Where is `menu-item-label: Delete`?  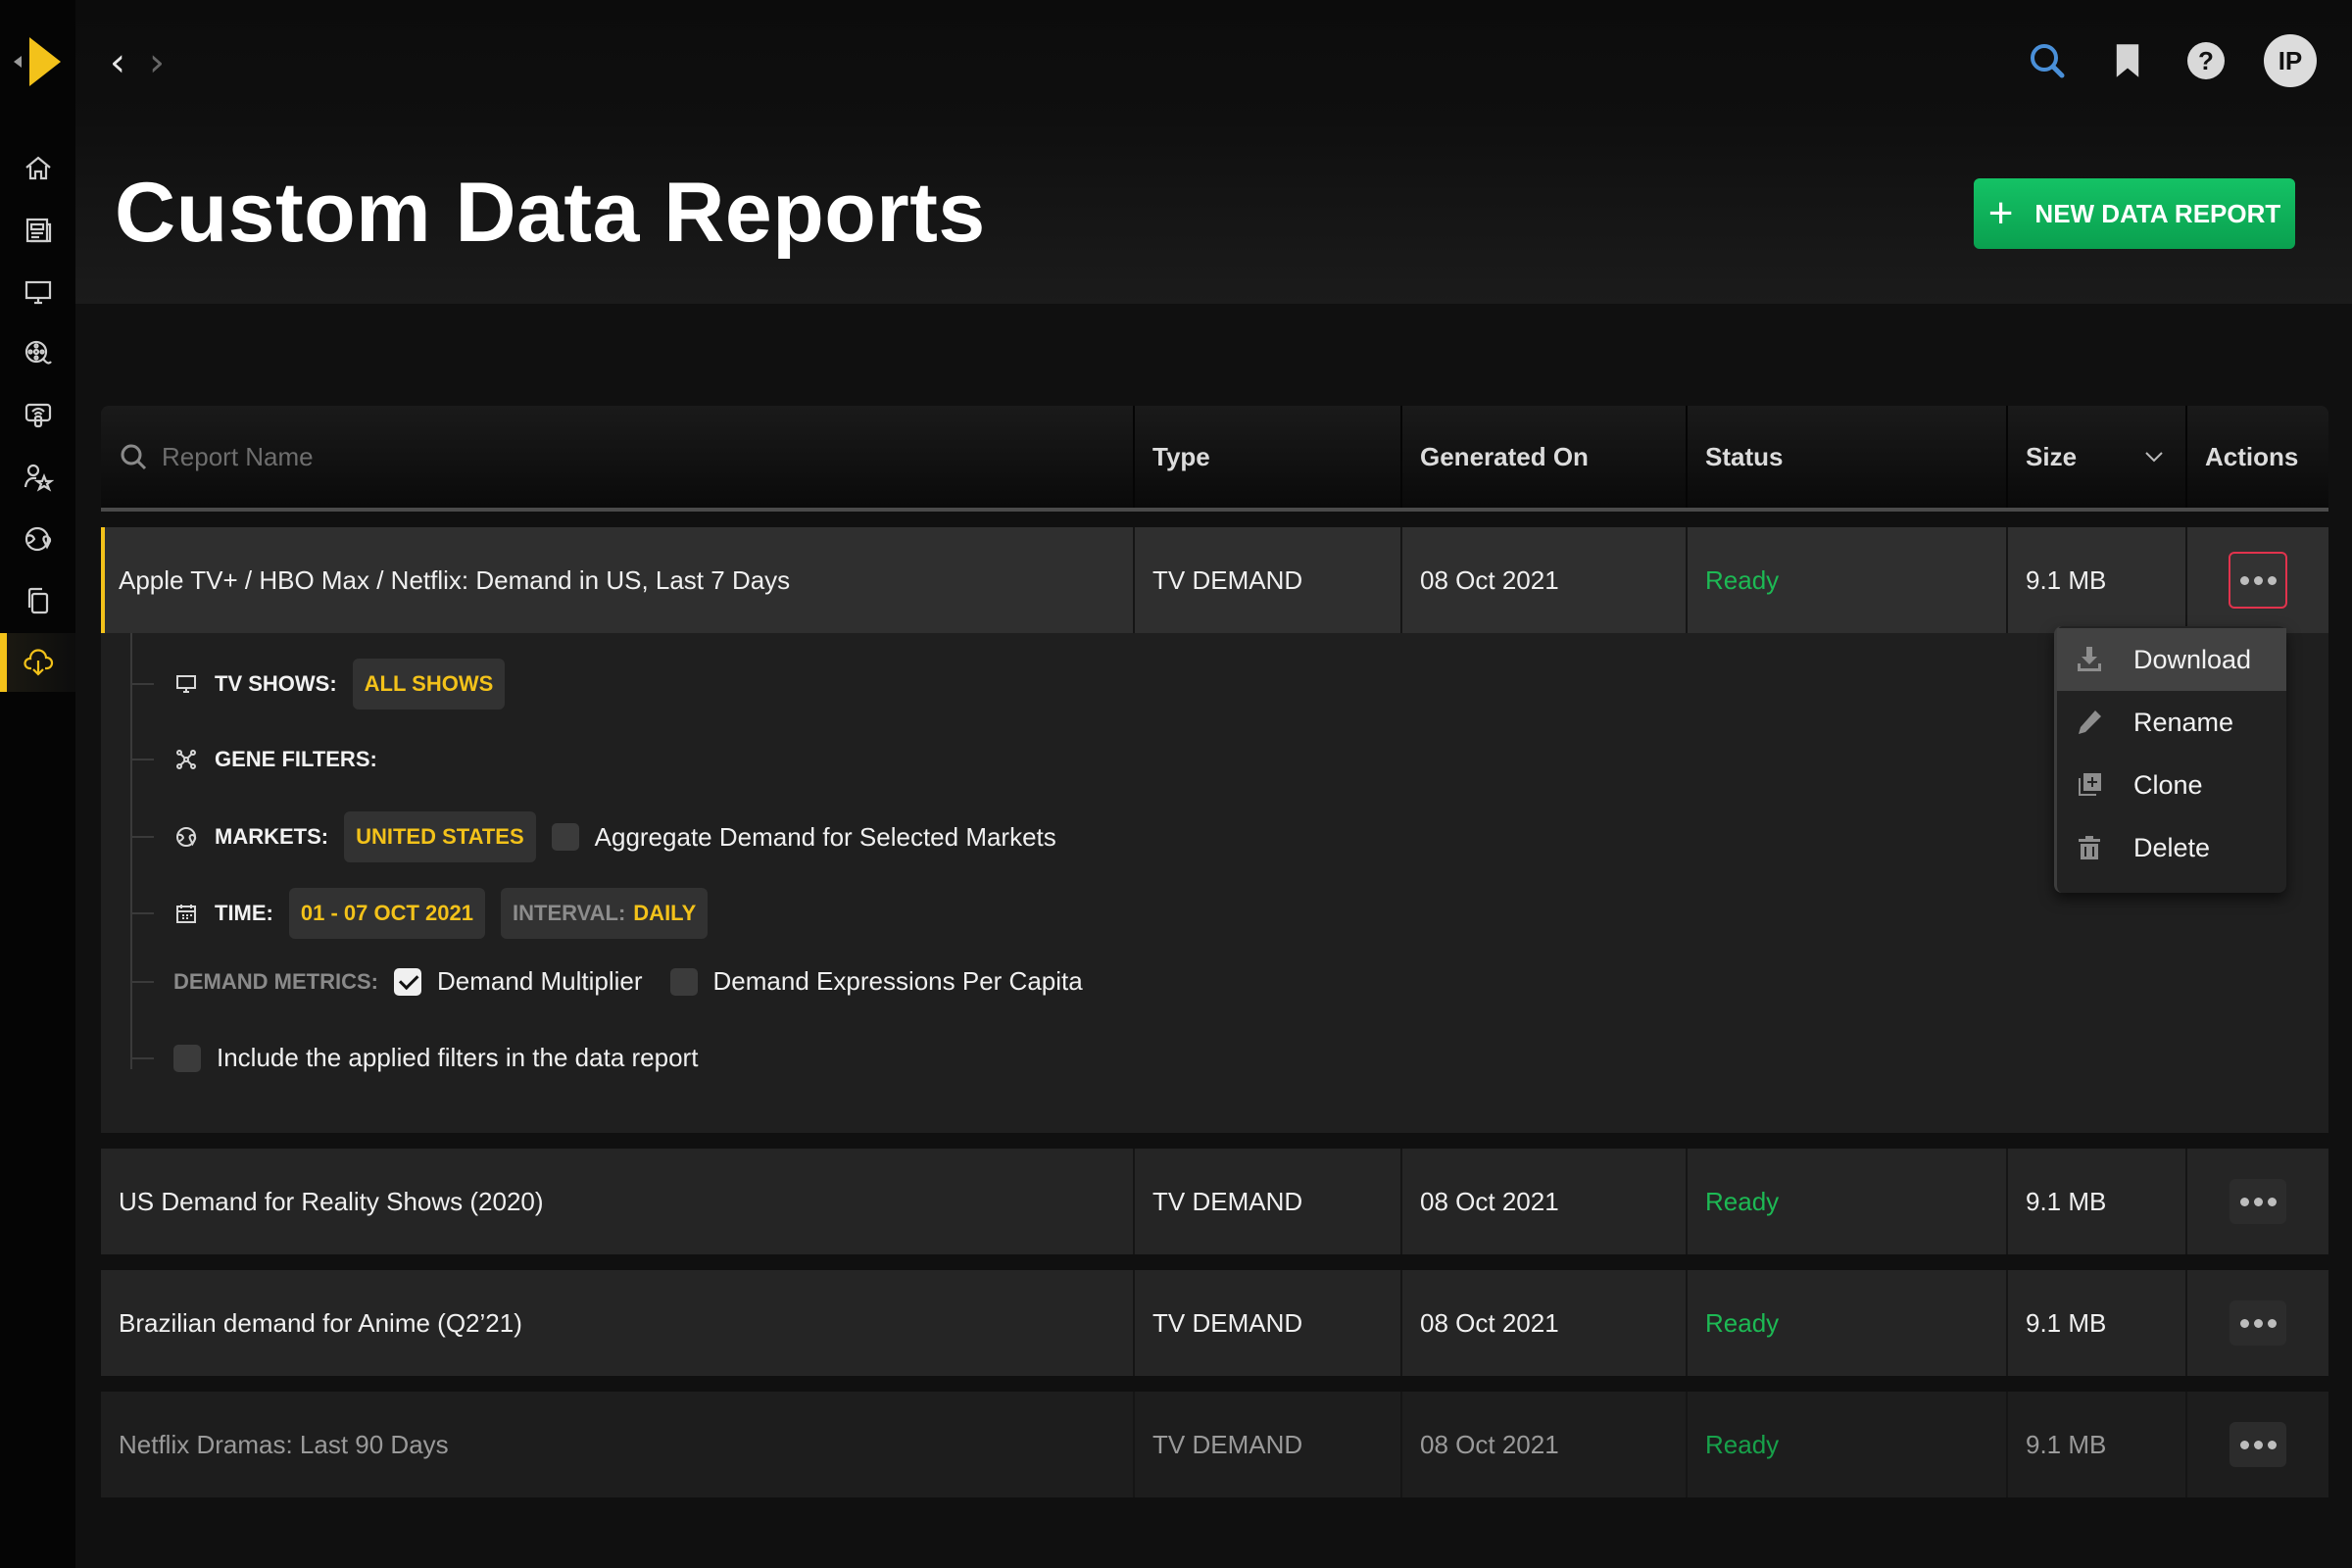 menu-item-label: Delete is located at coordinates (2172, 847).